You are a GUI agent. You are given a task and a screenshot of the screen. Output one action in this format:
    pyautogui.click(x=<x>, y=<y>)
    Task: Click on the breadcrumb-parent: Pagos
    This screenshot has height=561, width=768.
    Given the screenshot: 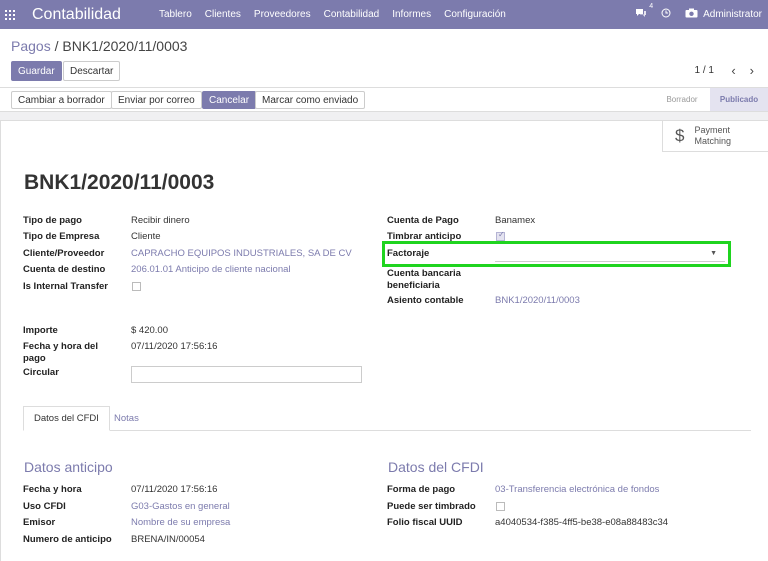 What is the action you would take?
    pyautogui.click(x=31, y=46)
    